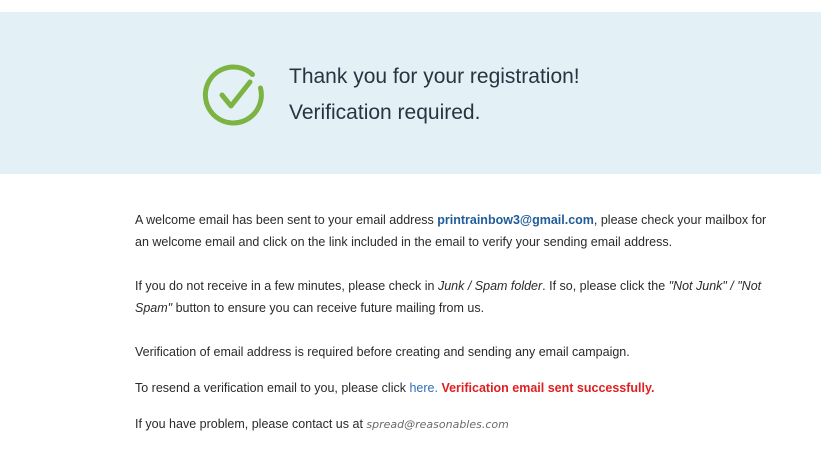 Image resolution: width=821 pixels, height=473 pixels. I want to click on status-message: Verification email sent successfully., so click(548, 388).